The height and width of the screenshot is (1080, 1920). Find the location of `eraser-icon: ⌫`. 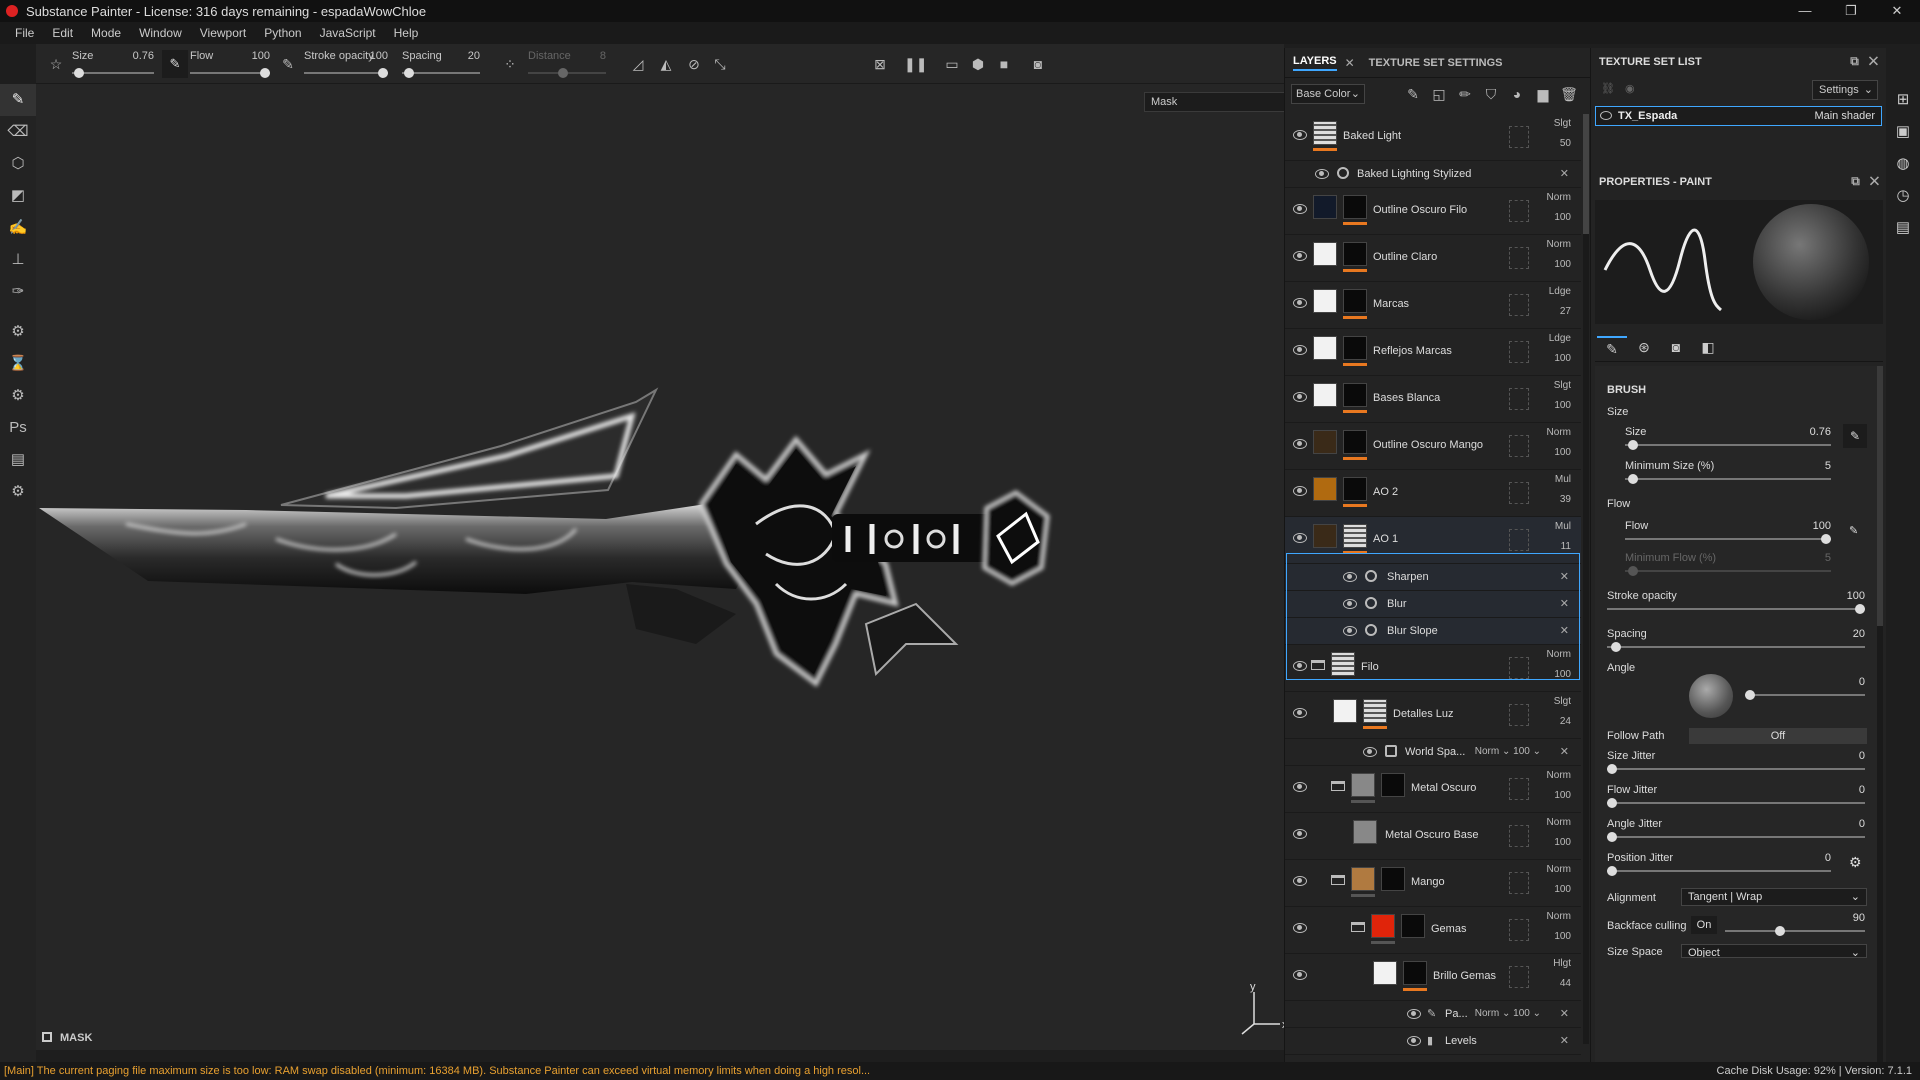

eraser-icon: ⌫ is located at coordinates (18, 132).